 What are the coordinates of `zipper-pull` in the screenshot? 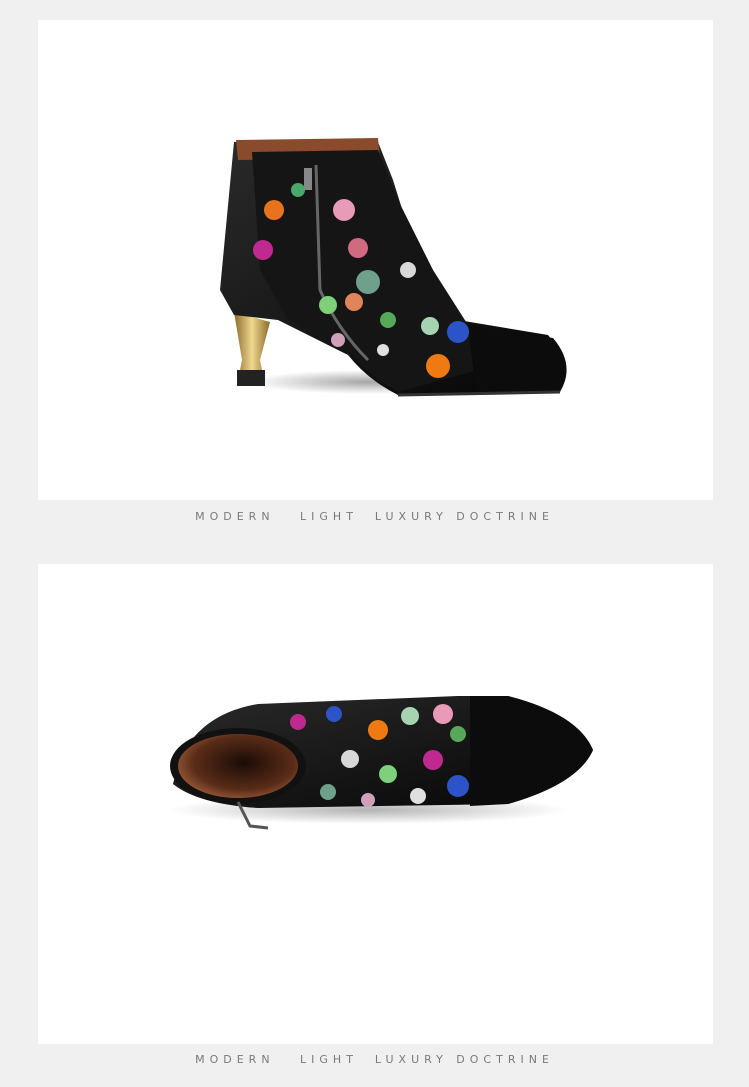 It's located at (308, 179).